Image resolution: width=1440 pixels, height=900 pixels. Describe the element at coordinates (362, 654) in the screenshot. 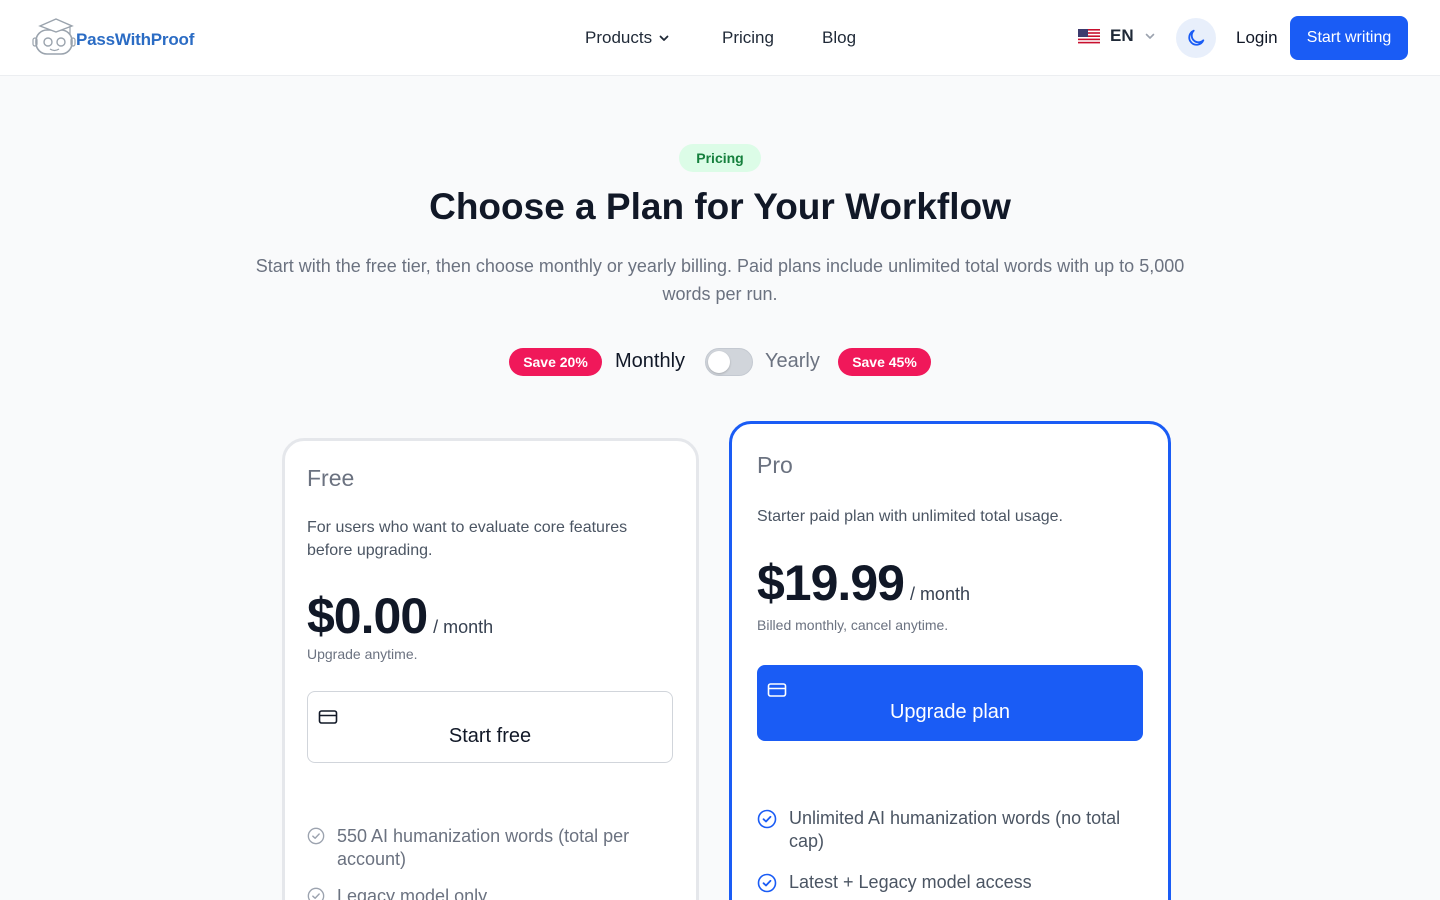

I see `price-note: Upgrade anytime.` at that location.